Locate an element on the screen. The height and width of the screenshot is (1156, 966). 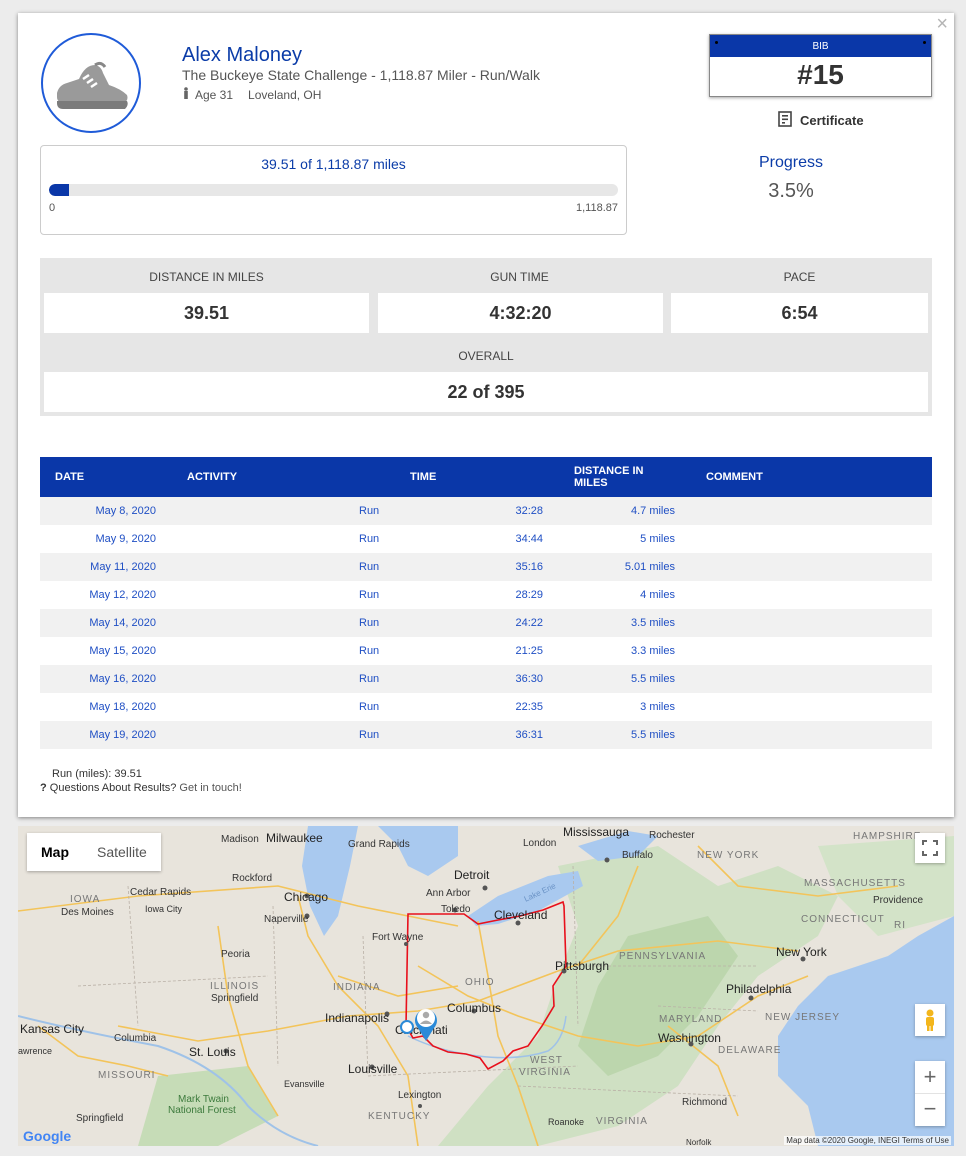
header-comment: COMMENT is located at coordinates (734, 477).